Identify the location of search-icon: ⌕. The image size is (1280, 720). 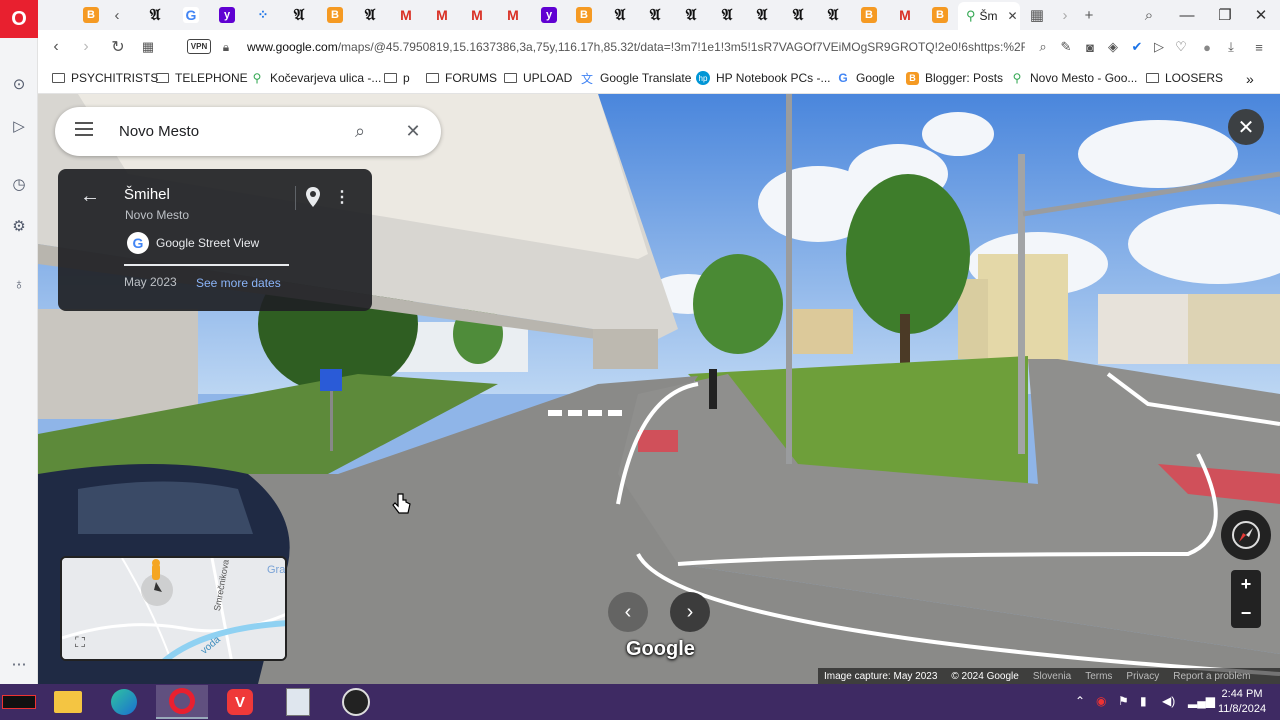
(360, 131).